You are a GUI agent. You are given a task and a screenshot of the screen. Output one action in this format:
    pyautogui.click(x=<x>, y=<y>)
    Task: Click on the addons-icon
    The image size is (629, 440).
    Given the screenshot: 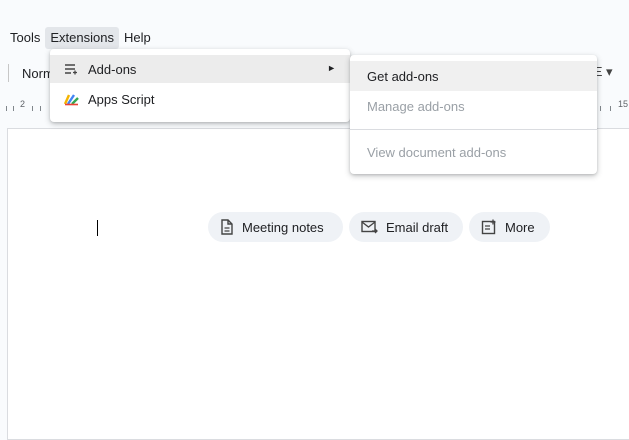 What is the action you would take?
    pyautogui.click(x=71, y=69)
    